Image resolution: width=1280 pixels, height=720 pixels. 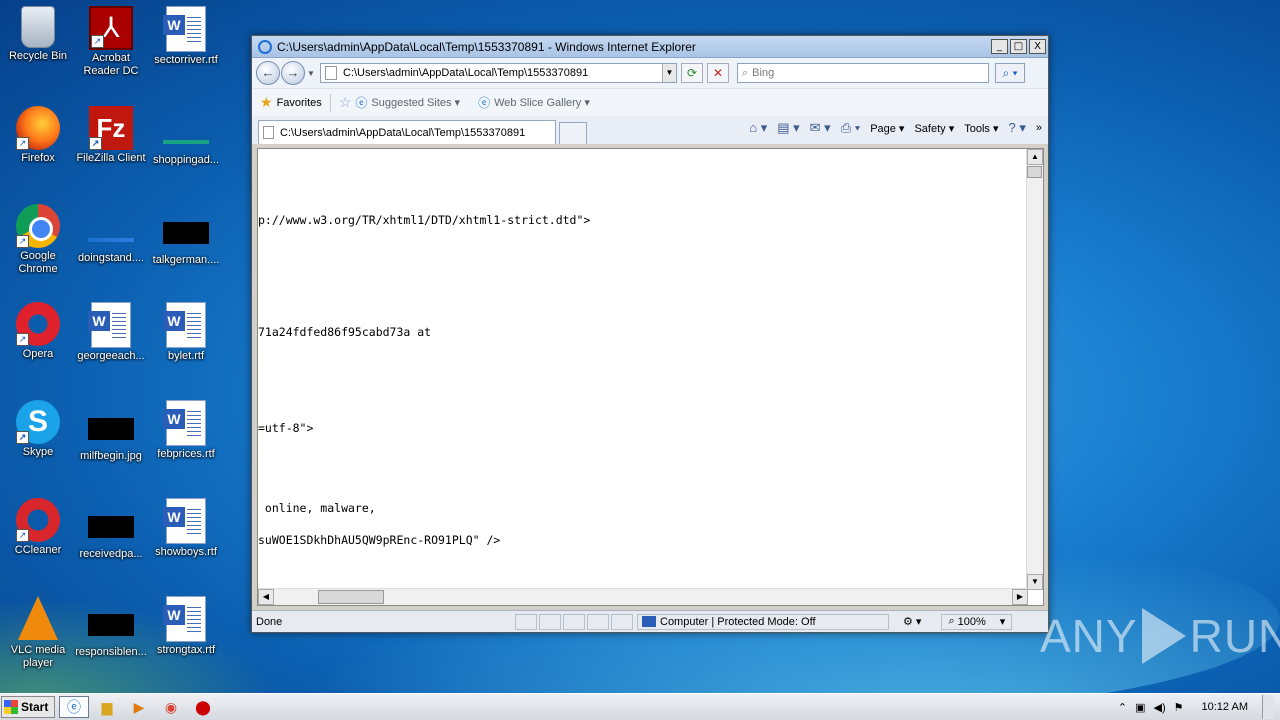 I want to click on taskbar-explorer-button: ▆, so click(x=107, y=707).